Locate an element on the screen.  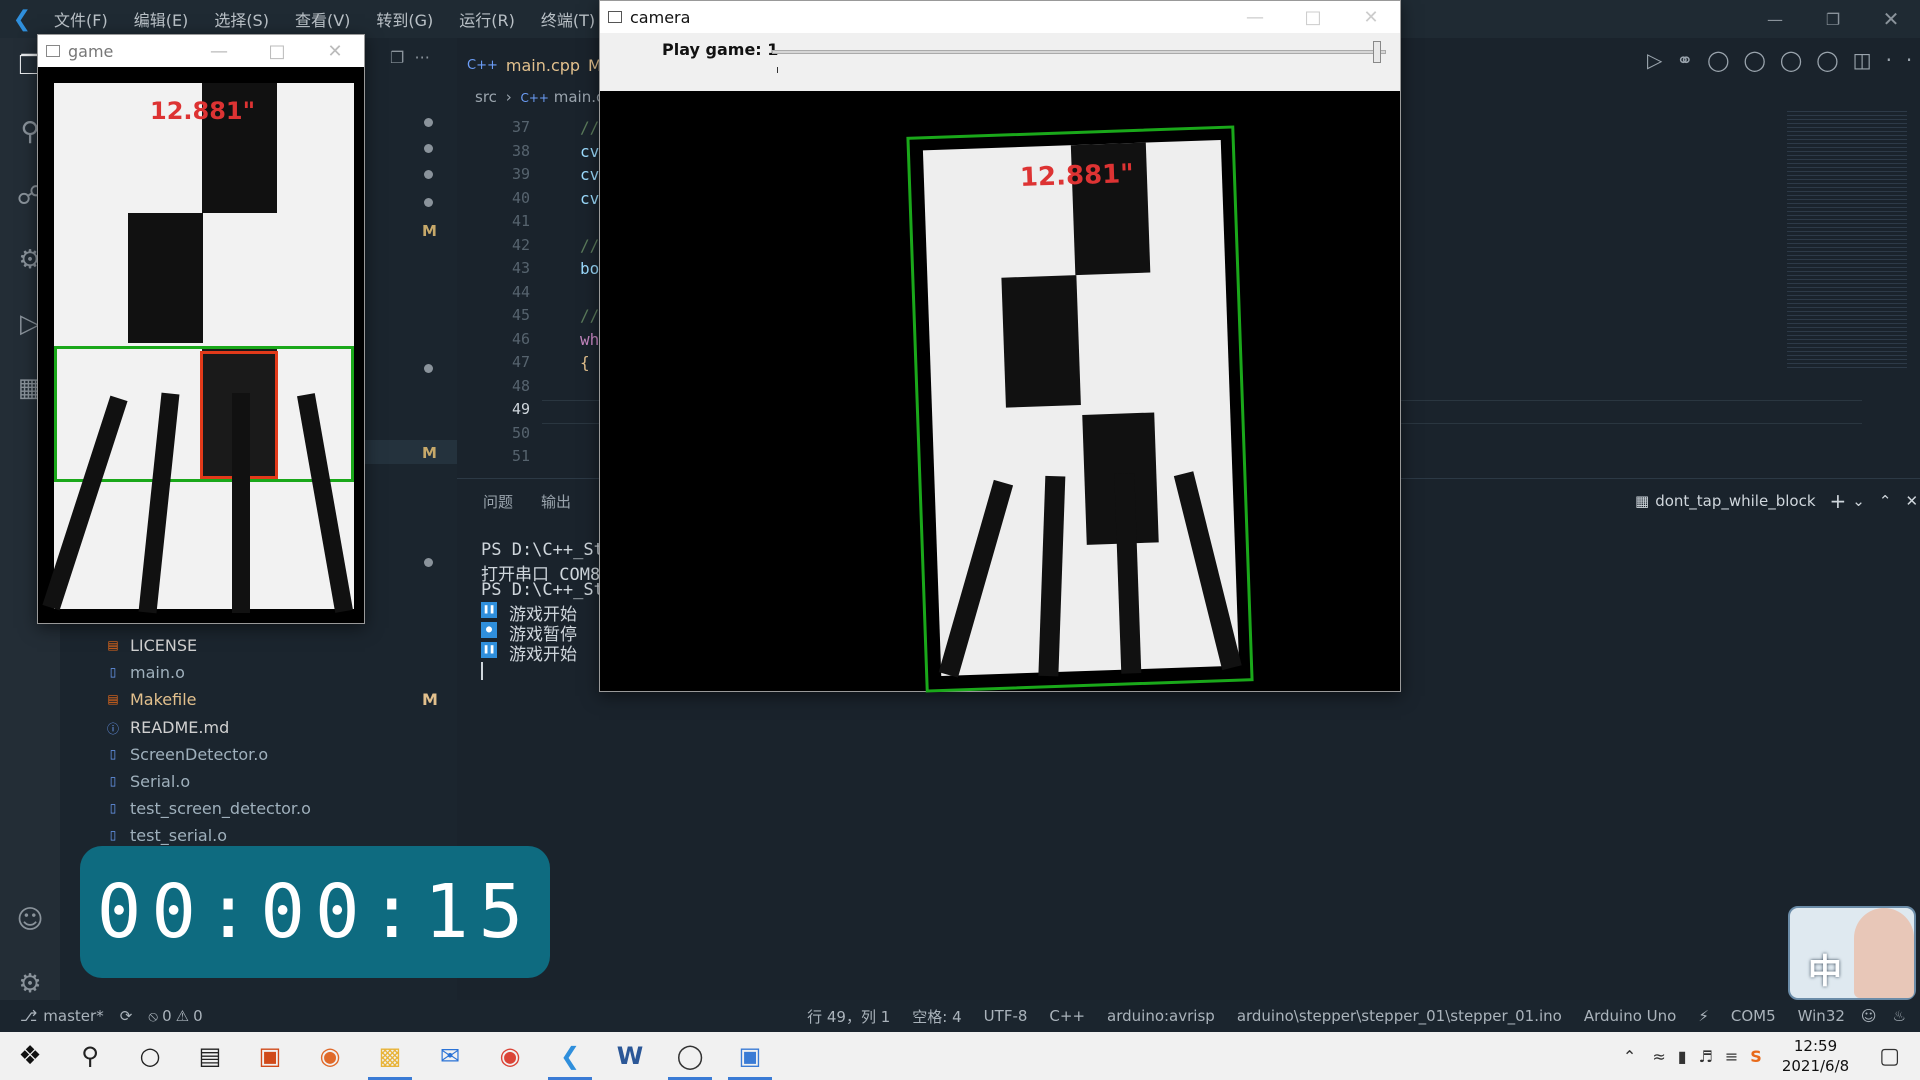
trackbar-tick is located at coordinates (777, 70).